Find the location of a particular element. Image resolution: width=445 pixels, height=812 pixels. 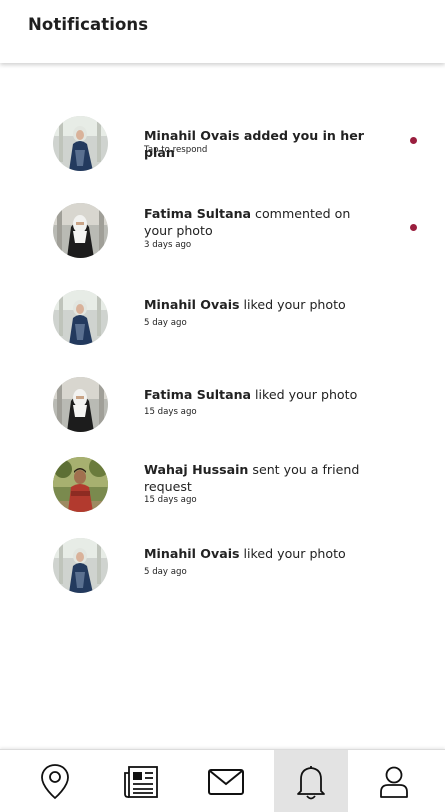

bottom-nav is located at coordinates (222, 780).